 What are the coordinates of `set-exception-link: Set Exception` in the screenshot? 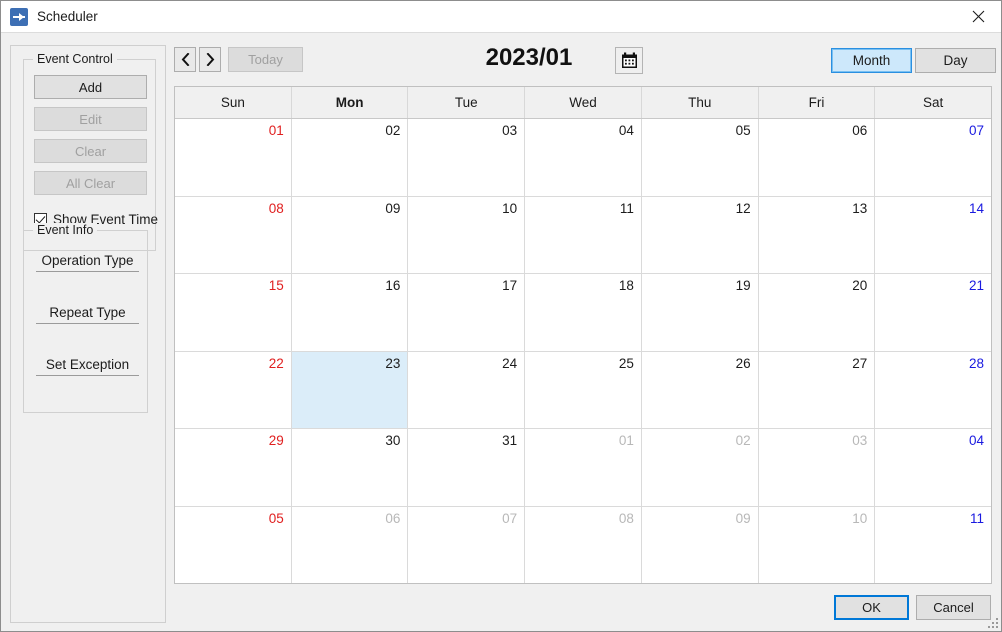 It's located at (87, 366).